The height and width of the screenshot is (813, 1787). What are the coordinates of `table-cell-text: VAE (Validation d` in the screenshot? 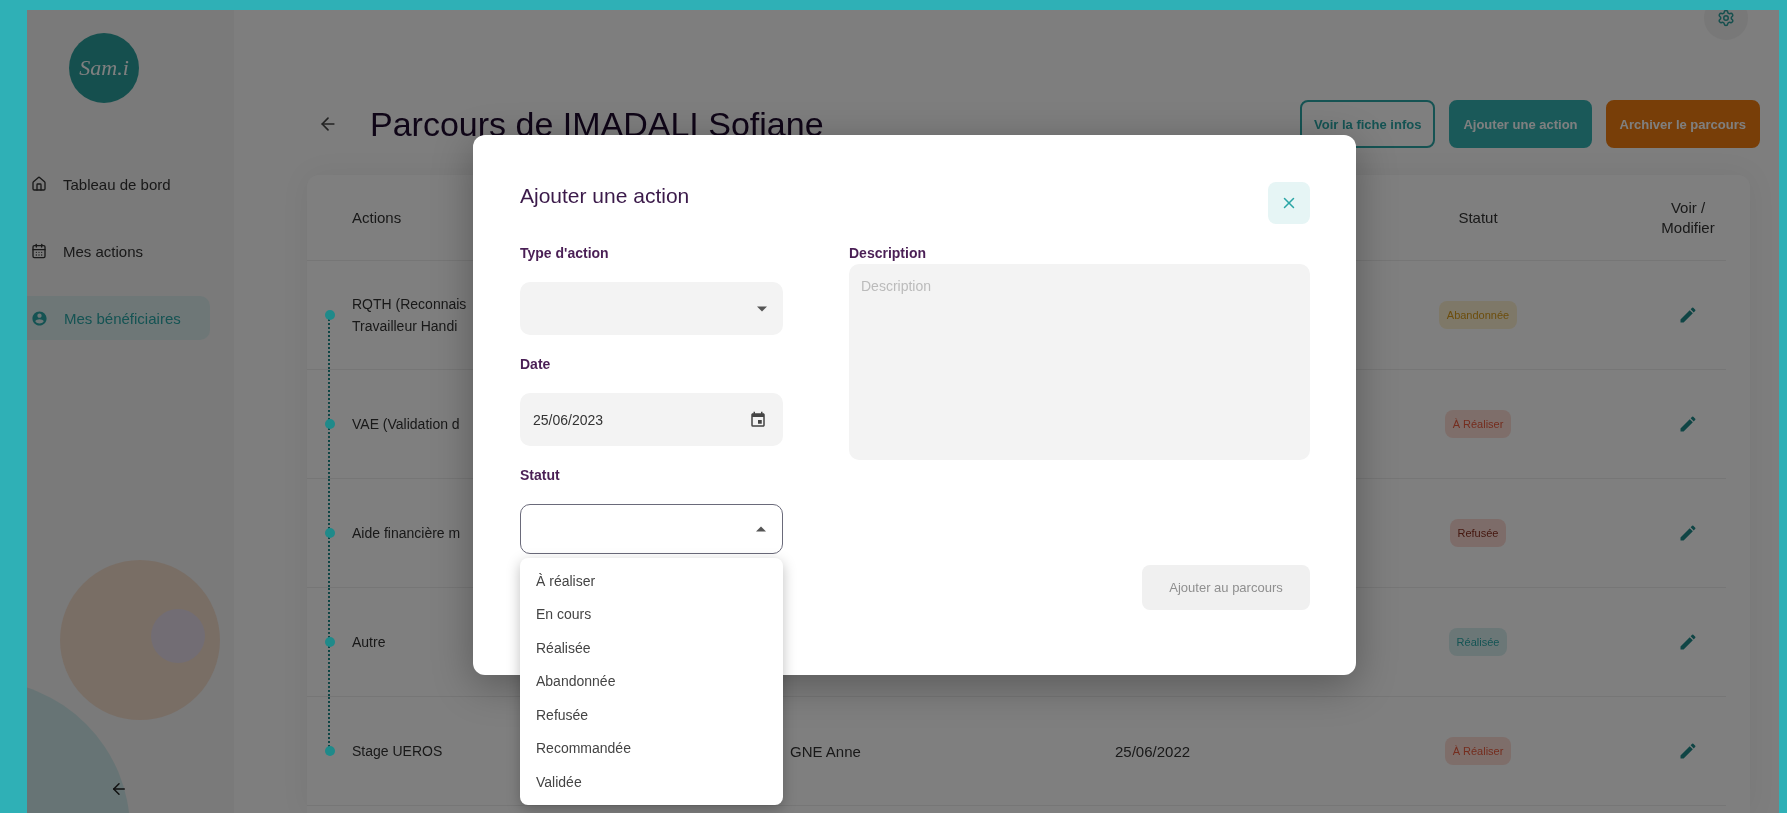 It's located at (406, 424).